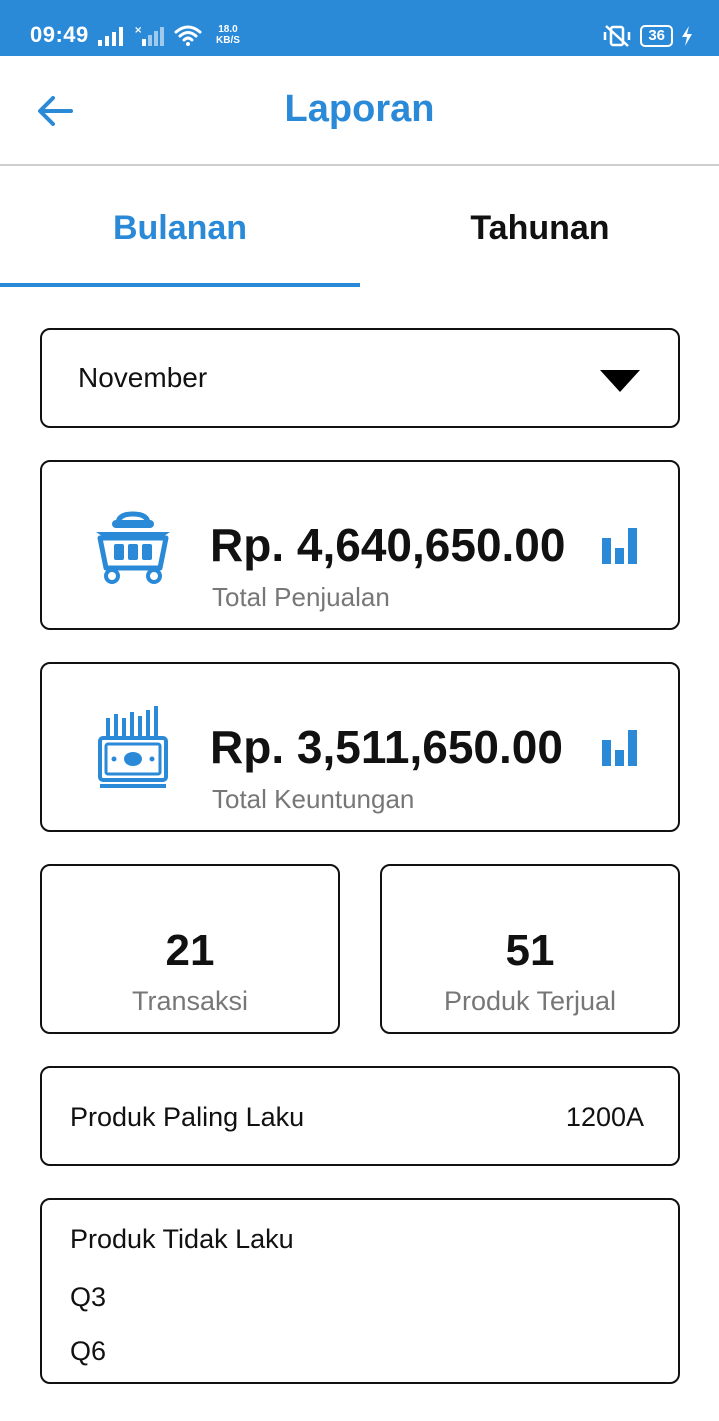 The width and height of the screenshot is (719, 1421). What do you see at coordinates (187, 1117) in the screenshot?
I see `best-selling-label: Produk Paling Laku` at bounding box center [187, 1117].